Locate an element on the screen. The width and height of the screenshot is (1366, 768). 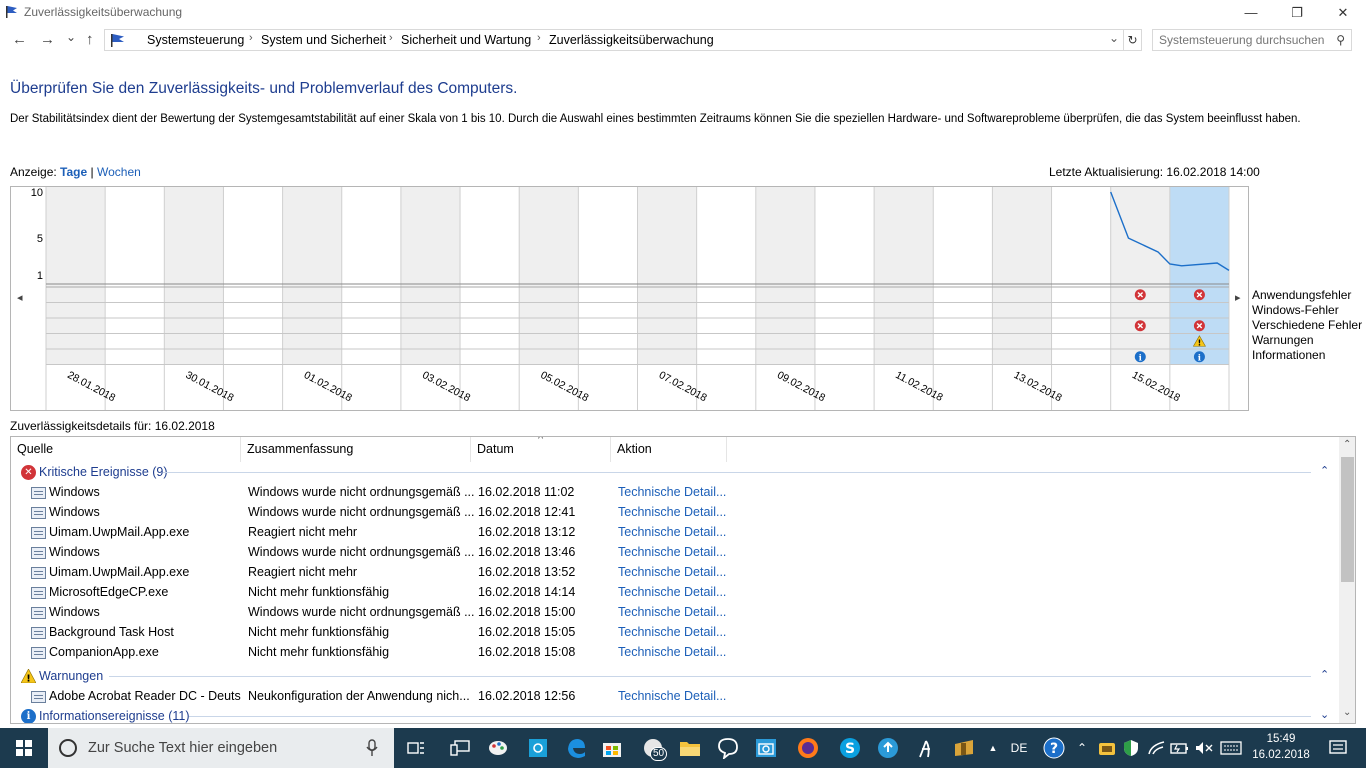
view-days-link: Tage is located at coordinates (73, 172).